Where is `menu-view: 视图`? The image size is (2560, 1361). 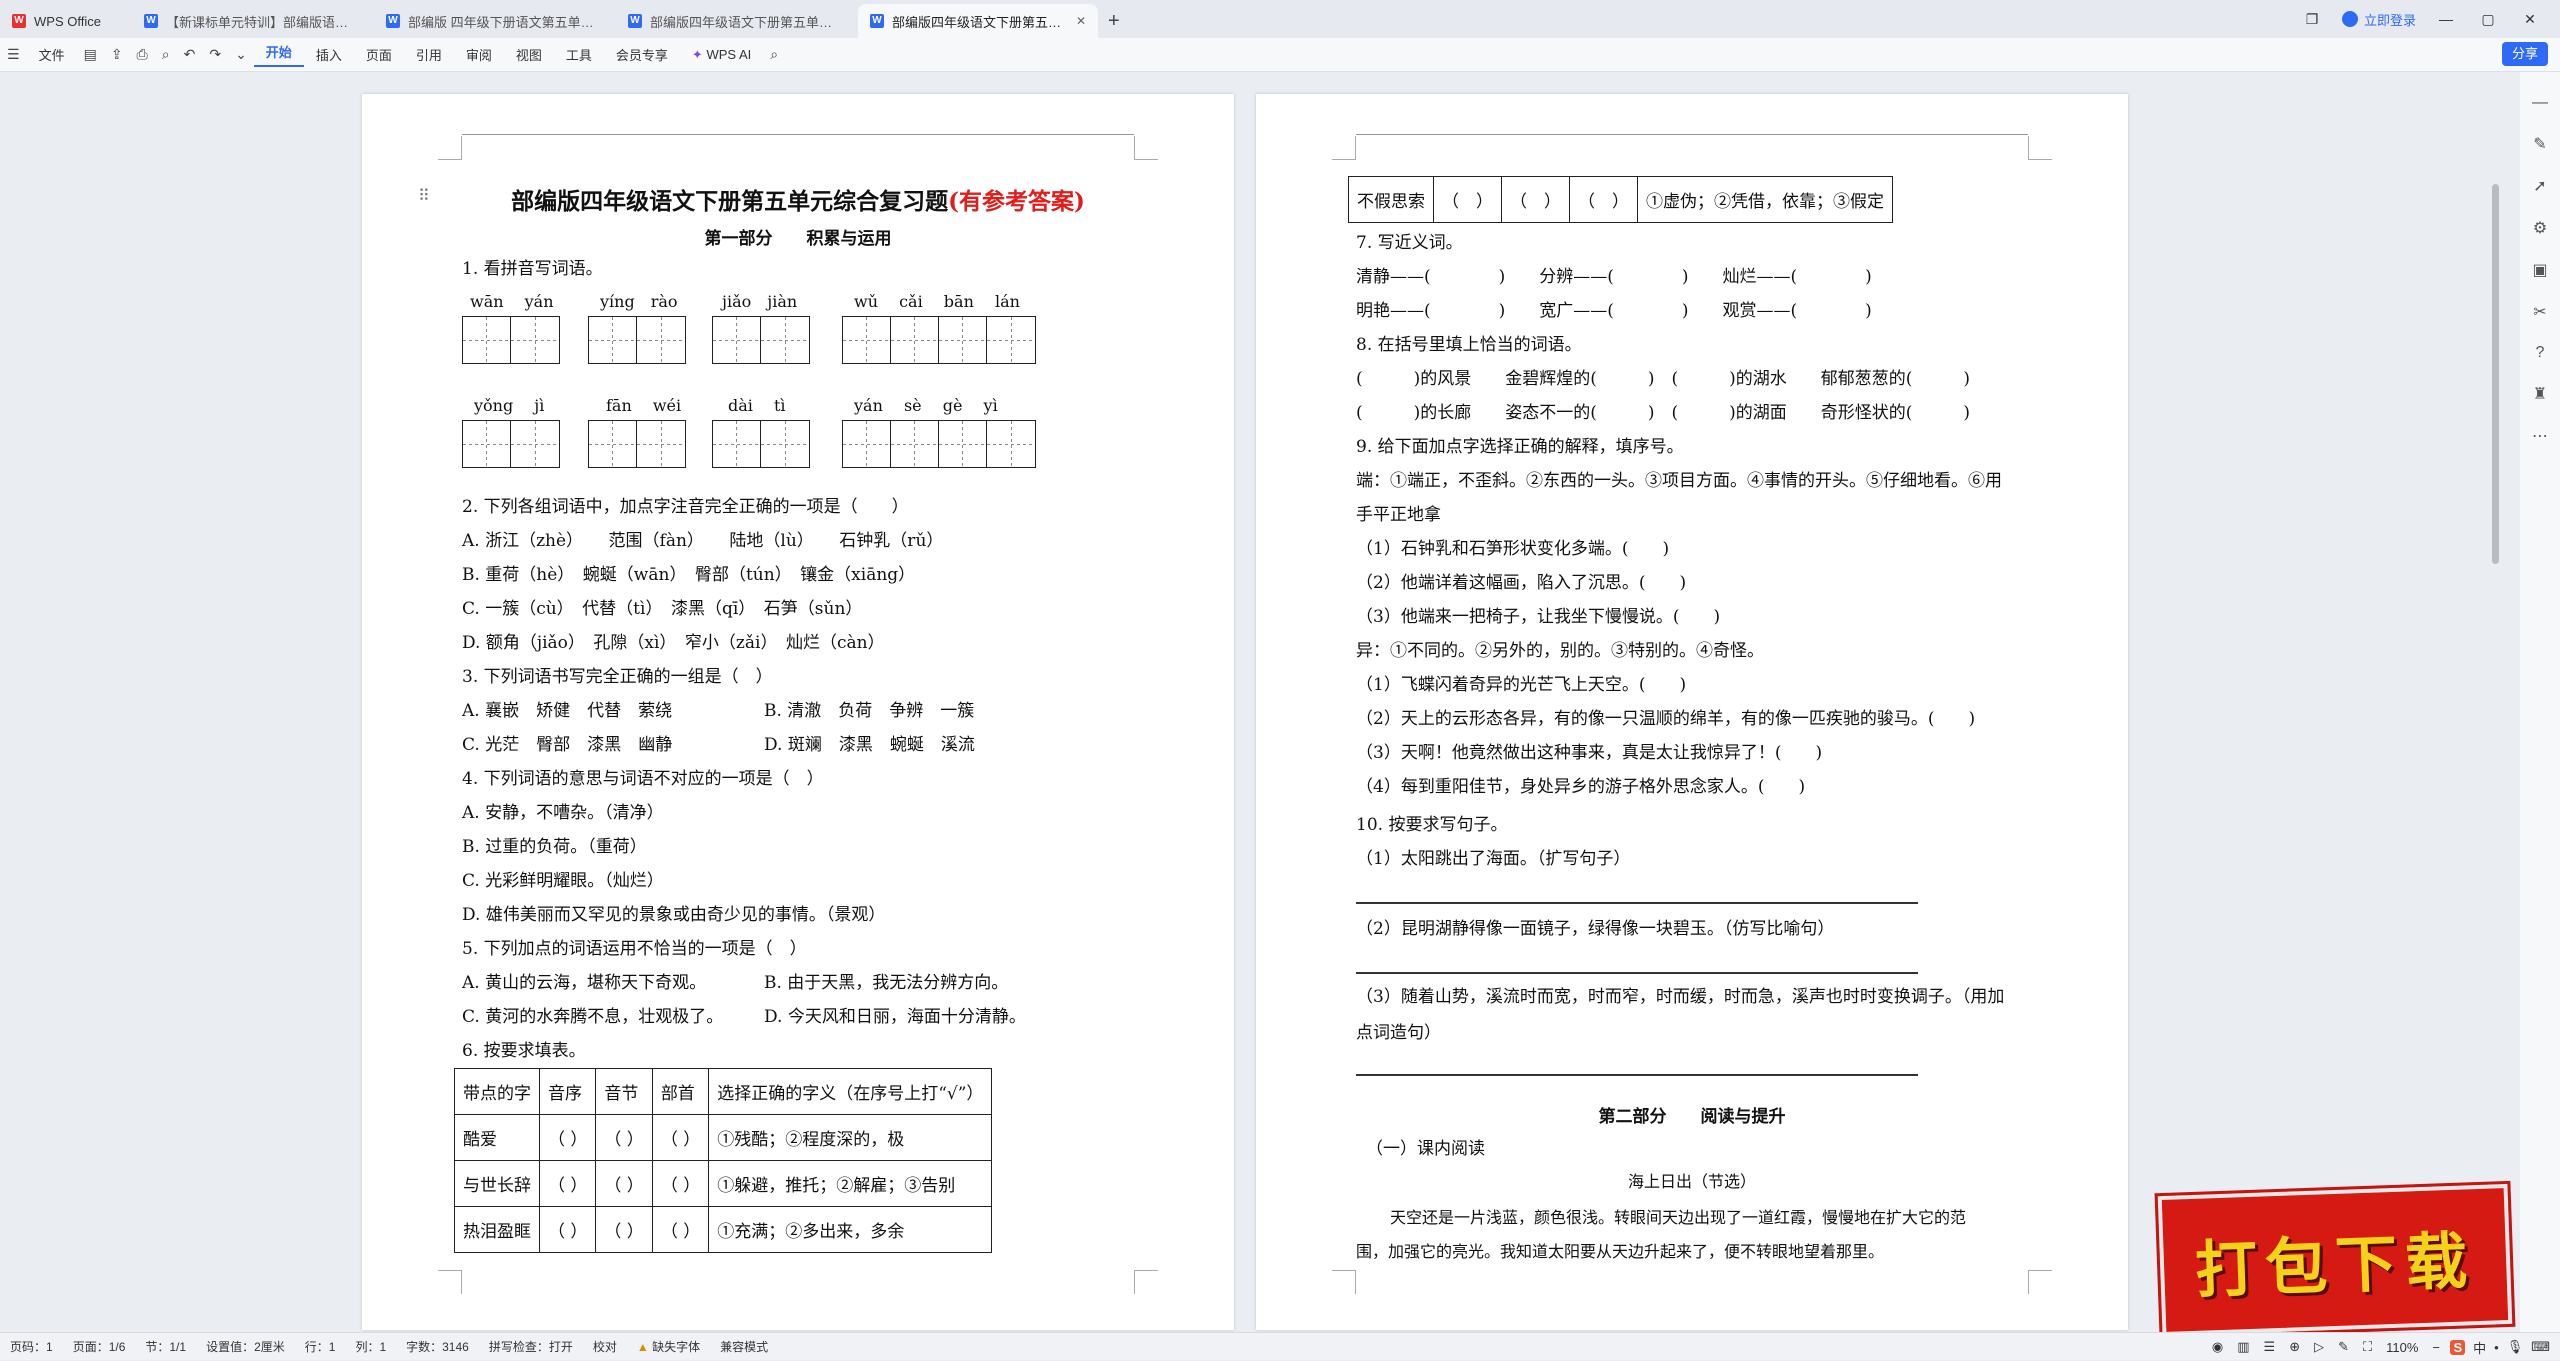
menu-view: 视图 is located at coordinates (529, 54).